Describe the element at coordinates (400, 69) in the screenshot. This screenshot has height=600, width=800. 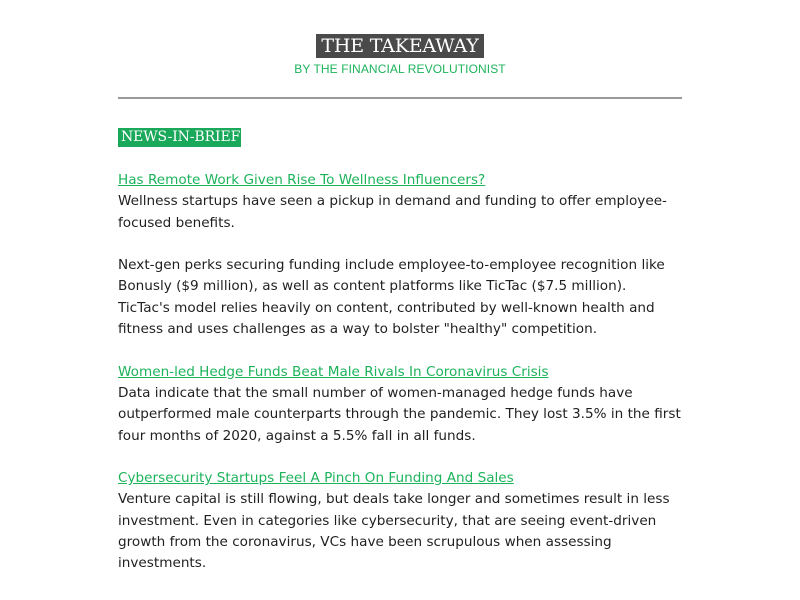
I see `newsletter-byline: BY THE FINANCIAL REVOLUTIONIST` at that location.